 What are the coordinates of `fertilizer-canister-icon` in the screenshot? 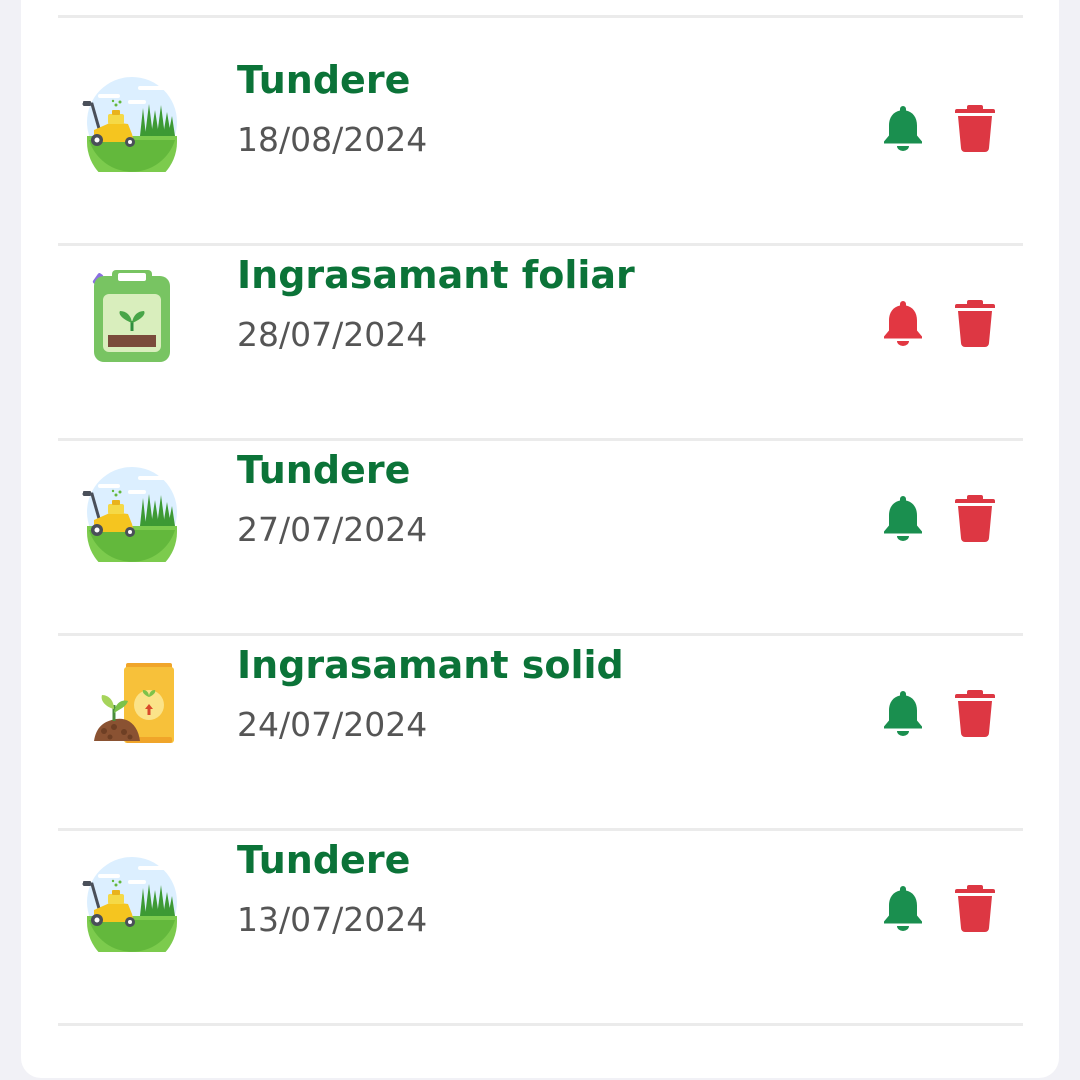 It's located at (132, 317).